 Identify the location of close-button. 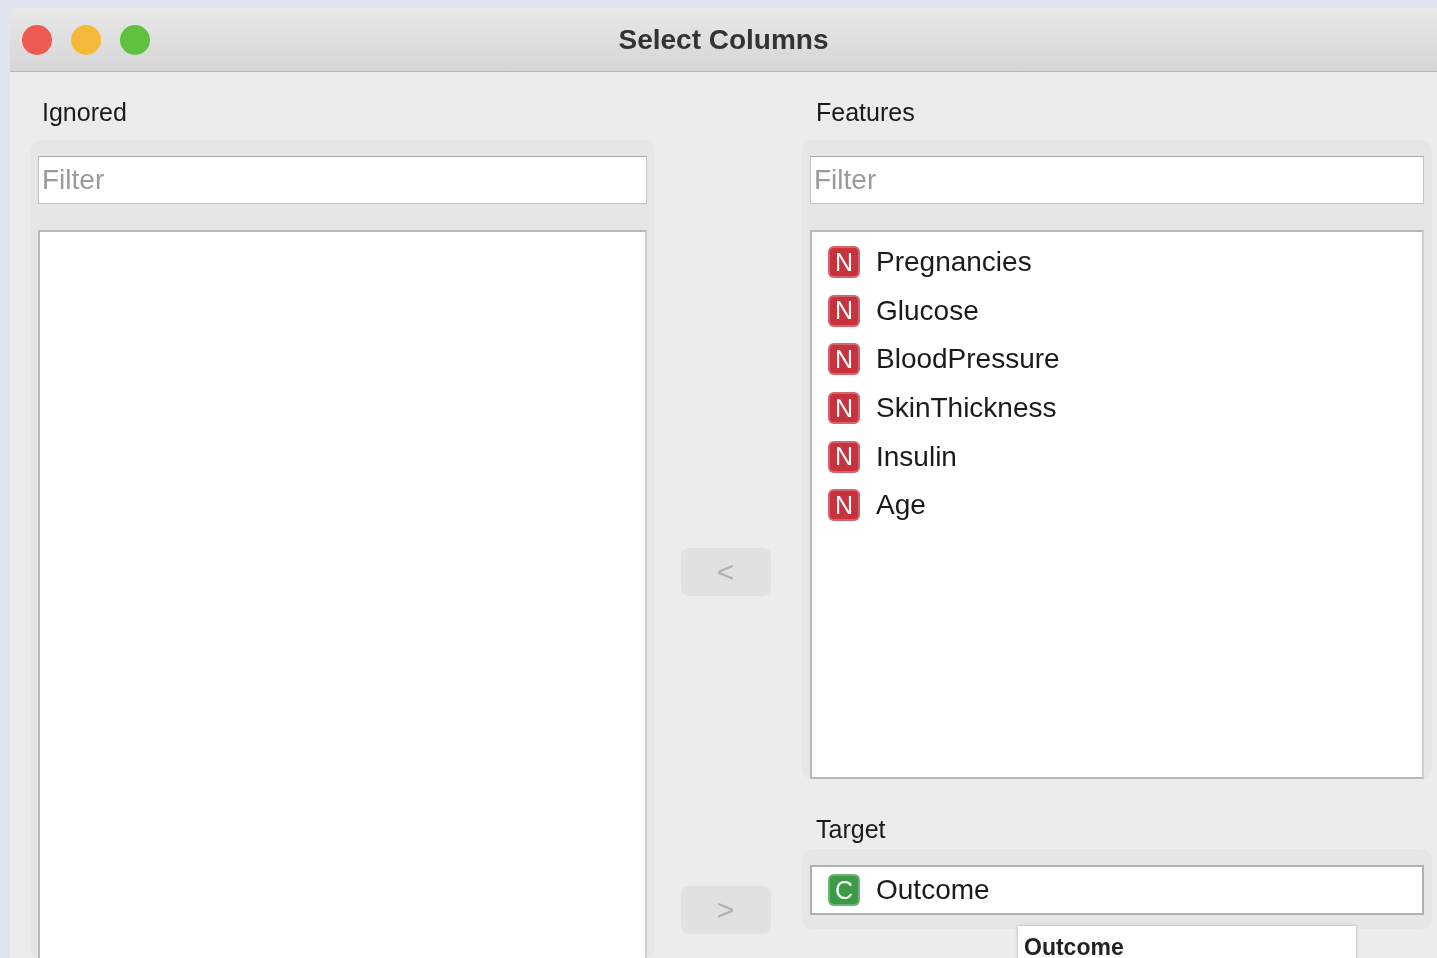
(37, 39).